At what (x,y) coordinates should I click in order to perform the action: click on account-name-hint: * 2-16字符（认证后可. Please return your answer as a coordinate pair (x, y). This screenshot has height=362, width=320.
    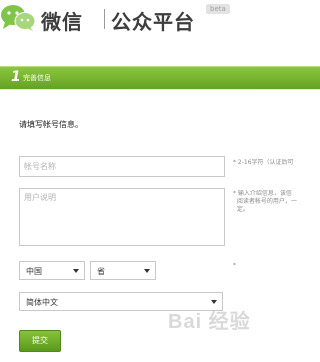
    Looking at the image, I should click on (263, 162).